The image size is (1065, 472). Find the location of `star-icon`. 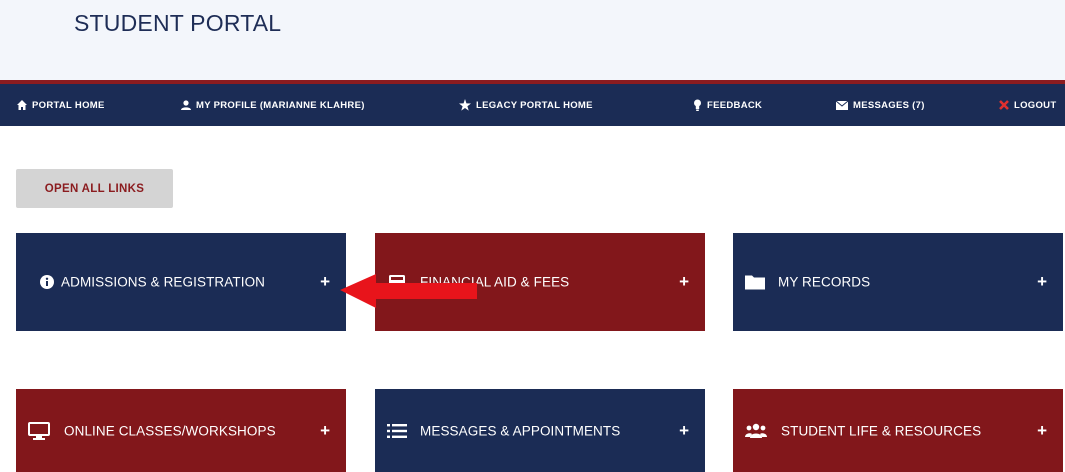

star-icon is located at coordinates (465, 105).